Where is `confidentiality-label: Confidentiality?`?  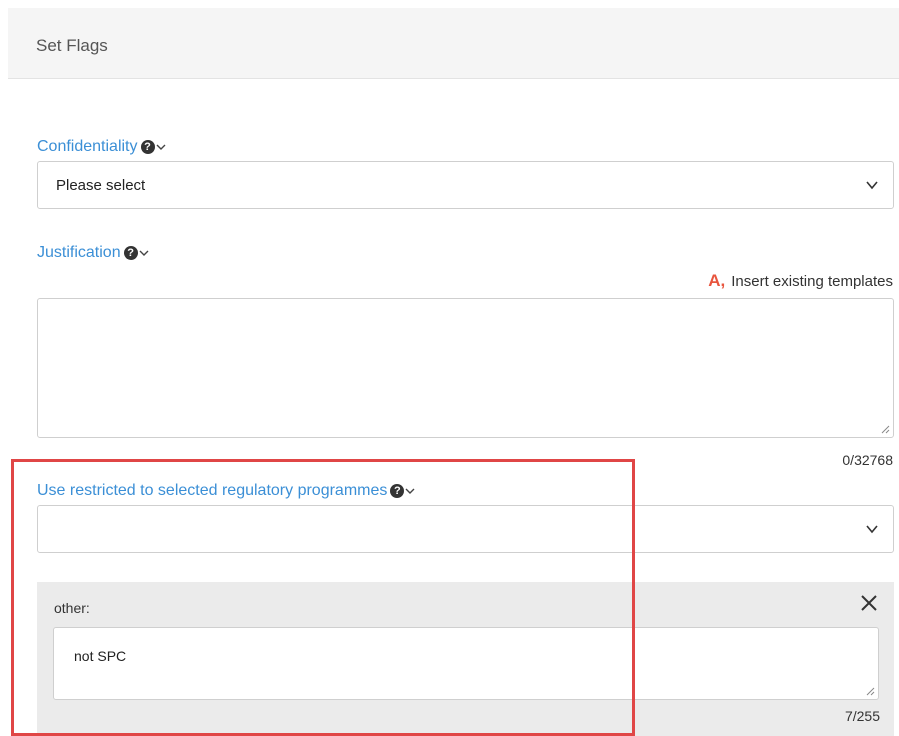 confidentiality-label: Confidentiality? is located at coordinates (101, 147).